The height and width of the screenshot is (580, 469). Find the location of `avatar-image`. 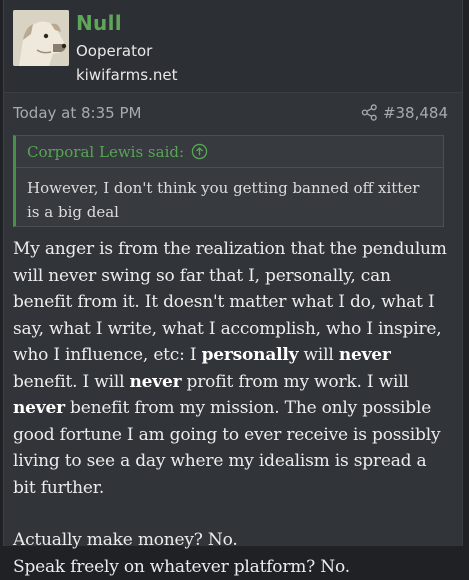

avatar-image is located at coordinates (41, 38).